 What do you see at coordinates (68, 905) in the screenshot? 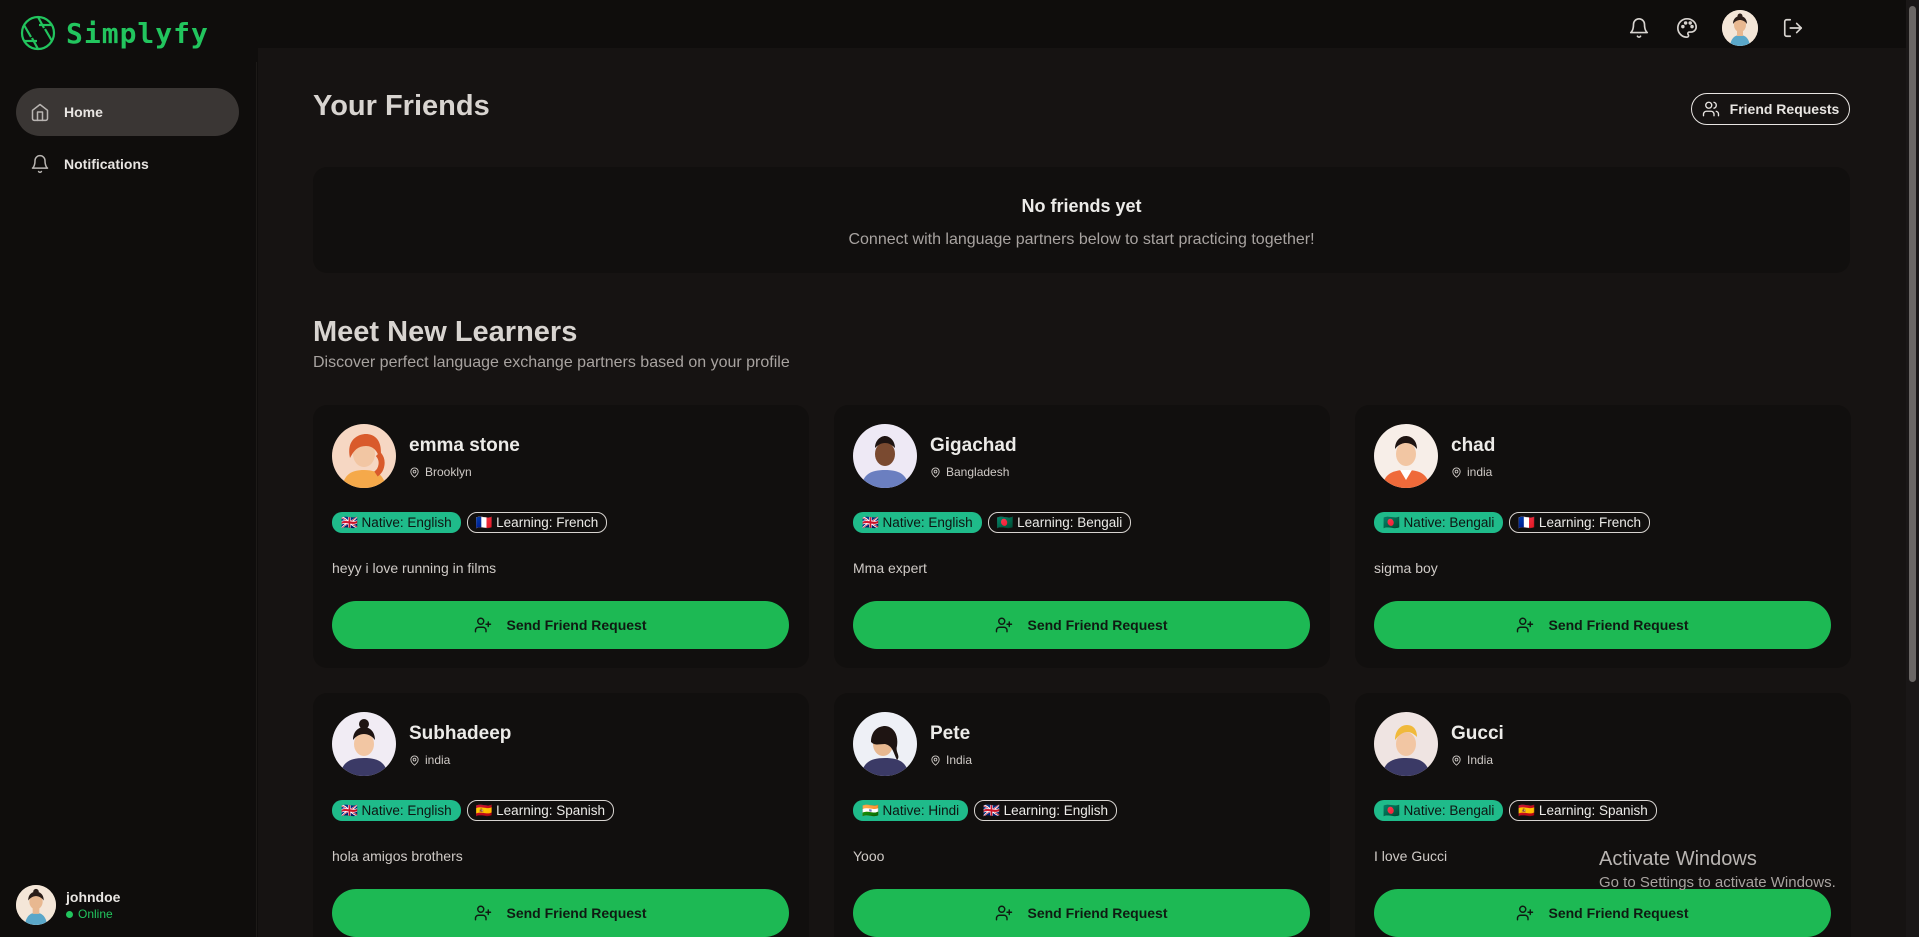
I see `sidebar-user: johndoe Online` at bounding box center [68, 905].